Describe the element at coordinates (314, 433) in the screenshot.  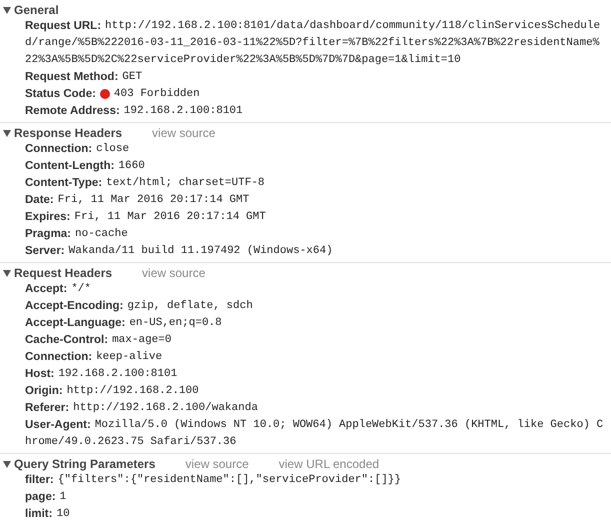
I see `header-line: User-Agent: Mozilla/5.0 (Windows NT 10.0; WOW64) AppleWebKit/537.36 (KHTML, like Gecko) Chrome/49.0.2623.75 Safari/537.36` at that location.